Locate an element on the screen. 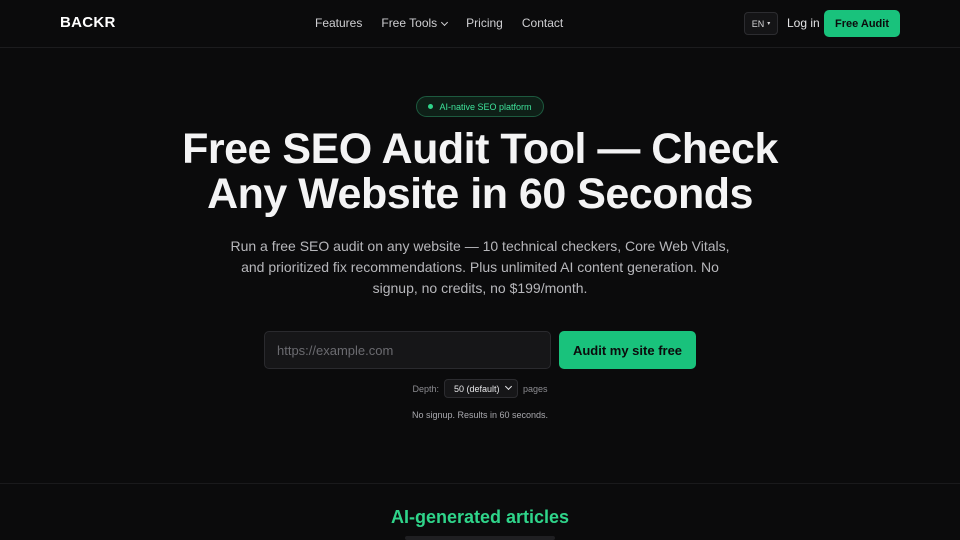 This screenshot has width=960, height=540. nav-link-features: Features is located at coordinates (338, 23).